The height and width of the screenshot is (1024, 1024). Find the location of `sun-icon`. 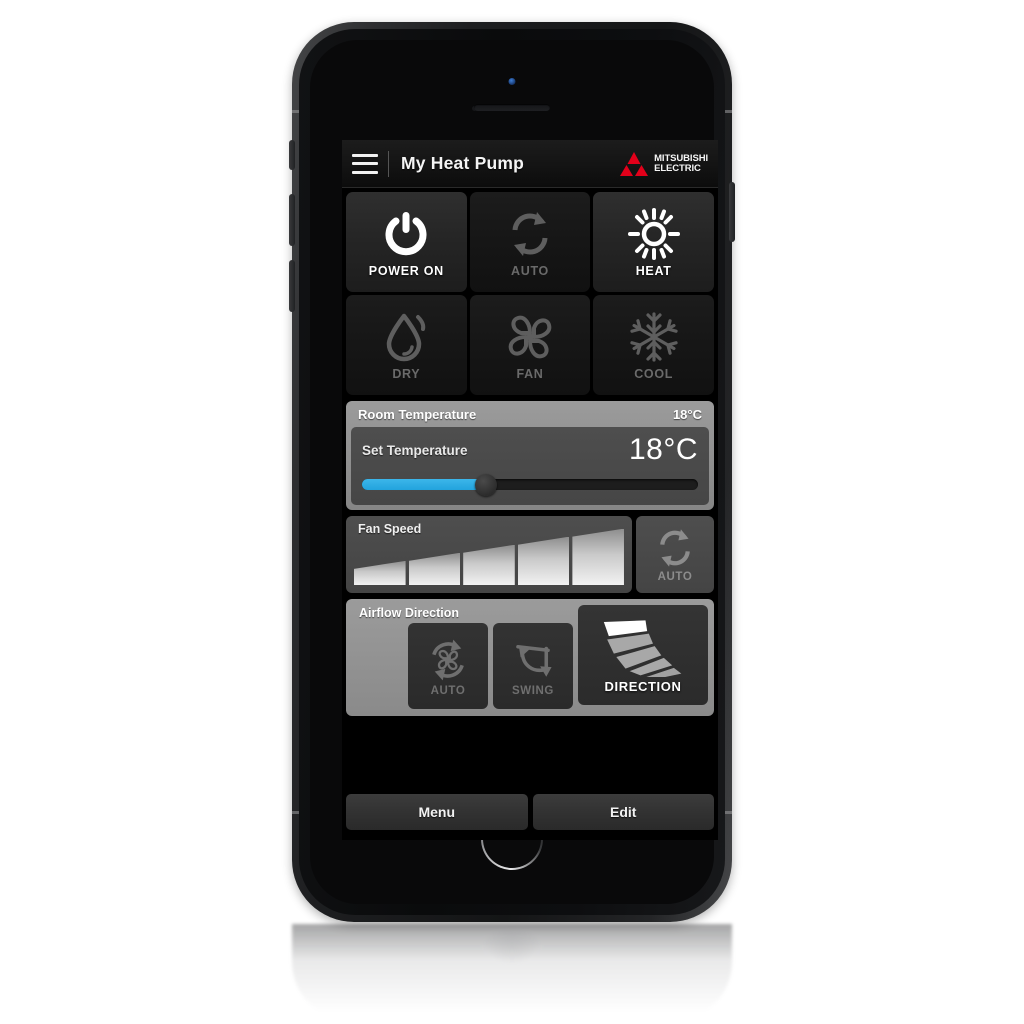

sun-icon is located at coordinates (653, 234).